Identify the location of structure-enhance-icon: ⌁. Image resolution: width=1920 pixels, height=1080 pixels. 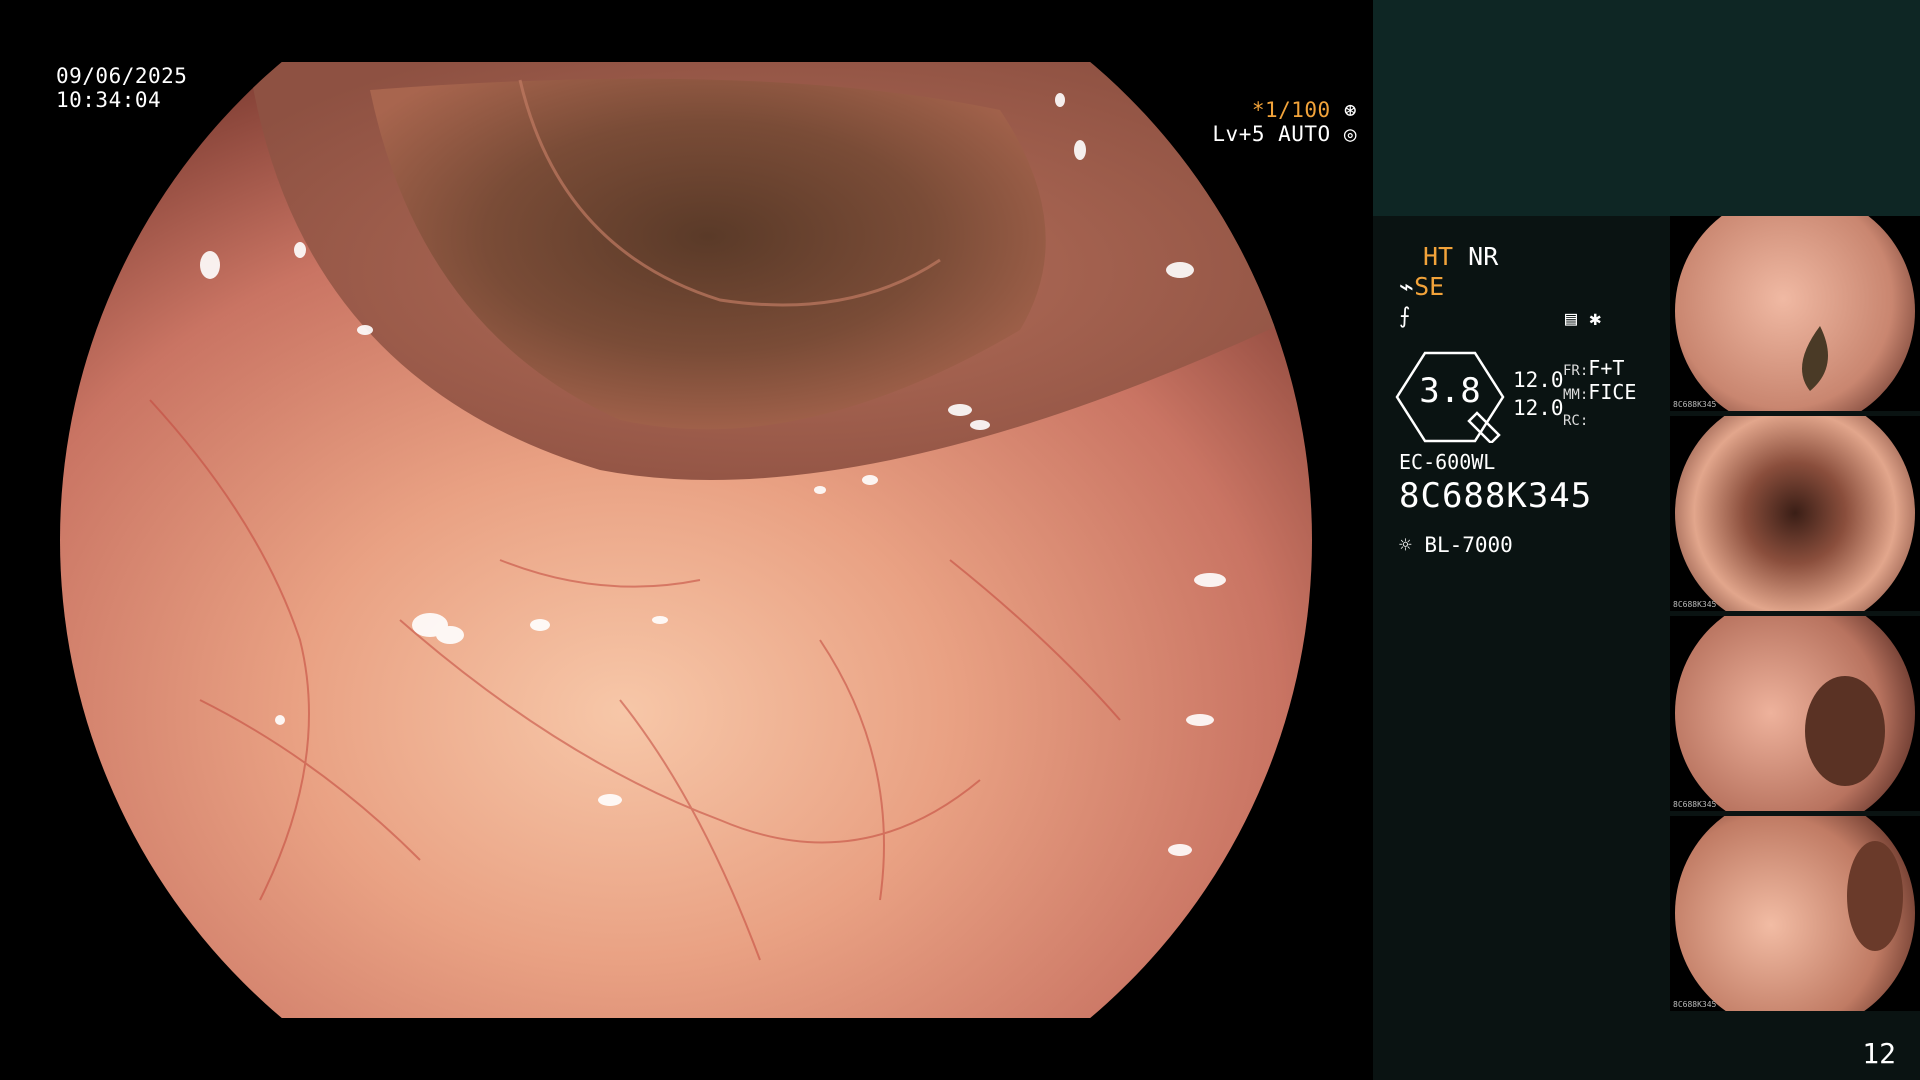
(1407, 286).